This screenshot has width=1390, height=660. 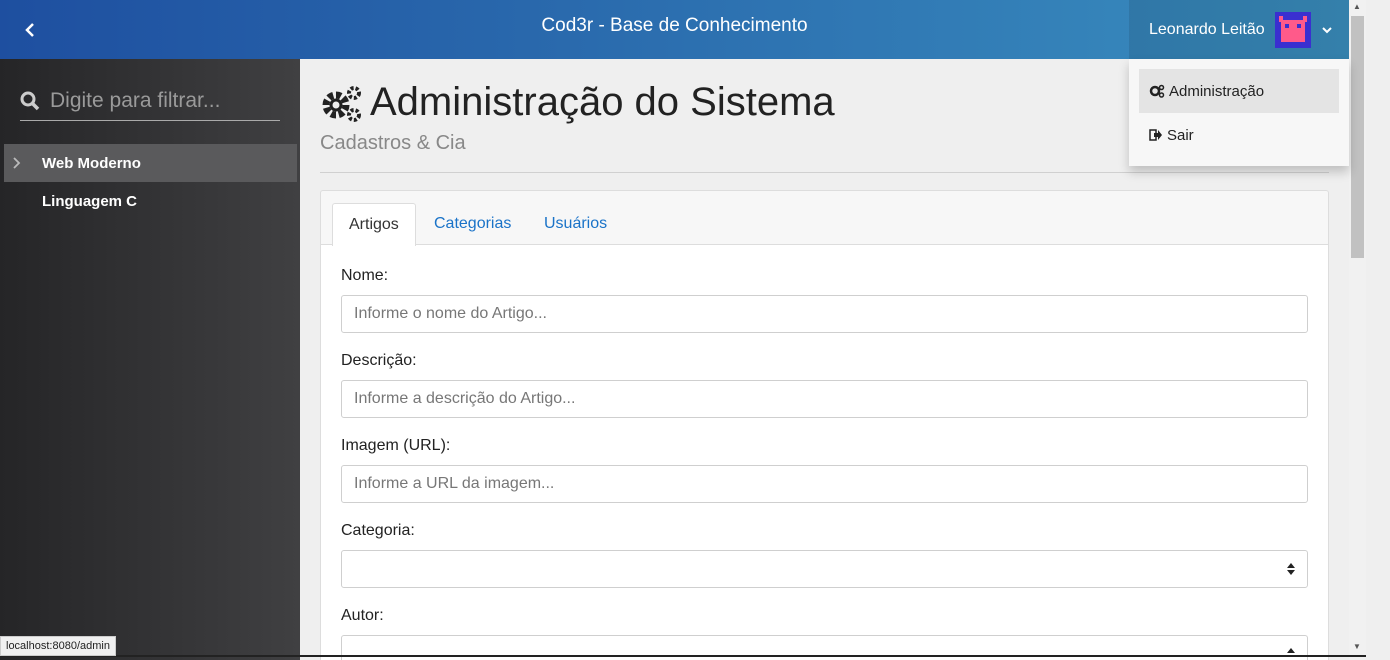 I want to click on tree-item-linguagem-c: Linguagem C, so click(x=150, y=201).